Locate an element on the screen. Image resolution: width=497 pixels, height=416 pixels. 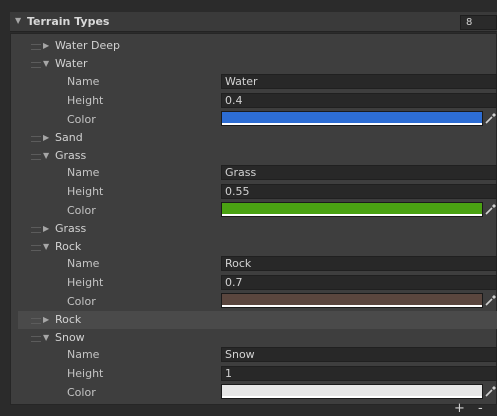
list-element-grass: ▼ Grass is located at coordinates (257, 156).